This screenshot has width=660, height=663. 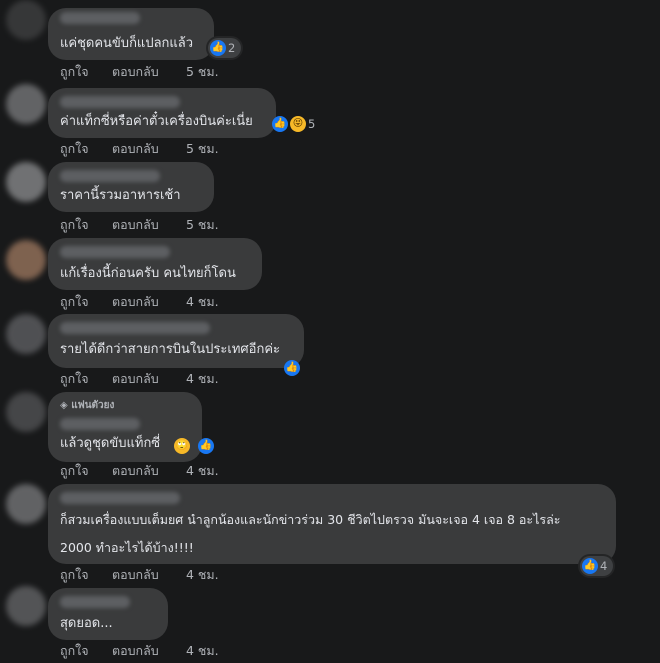 I want to click on laughing-emoji-icon: 😝, so click(x=298, y=124).